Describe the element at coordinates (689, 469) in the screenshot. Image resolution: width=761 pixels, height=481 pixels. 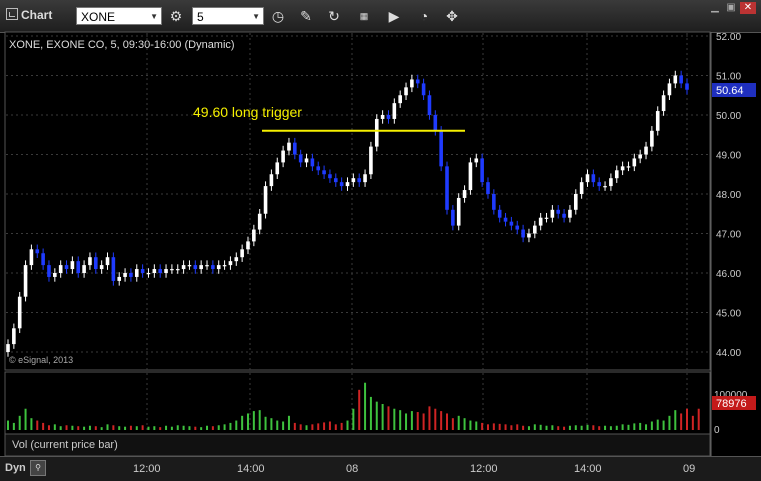
I see `time-label-6: 09` at that location.